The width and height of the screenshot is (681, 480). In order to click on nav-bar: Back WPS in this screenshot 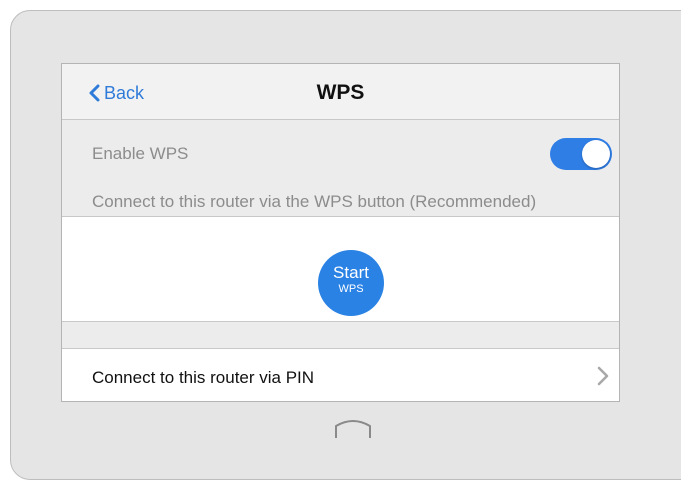, I will do `click(340, 92)`.